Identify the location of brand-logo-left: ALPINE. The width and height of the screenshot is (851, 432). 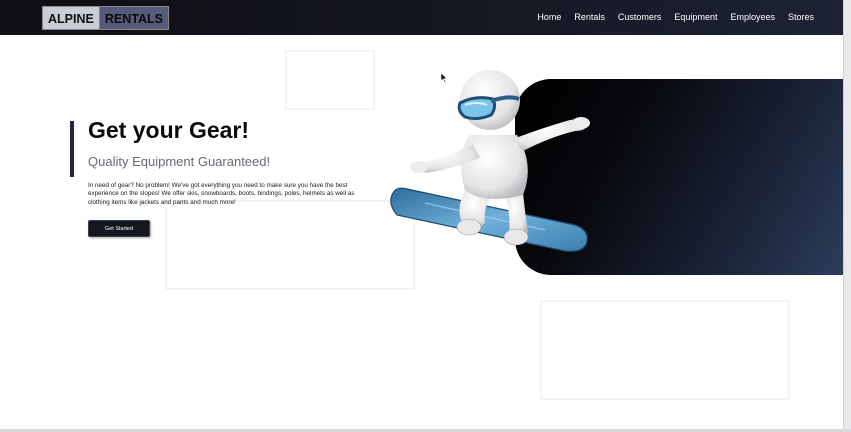
(71, 18).